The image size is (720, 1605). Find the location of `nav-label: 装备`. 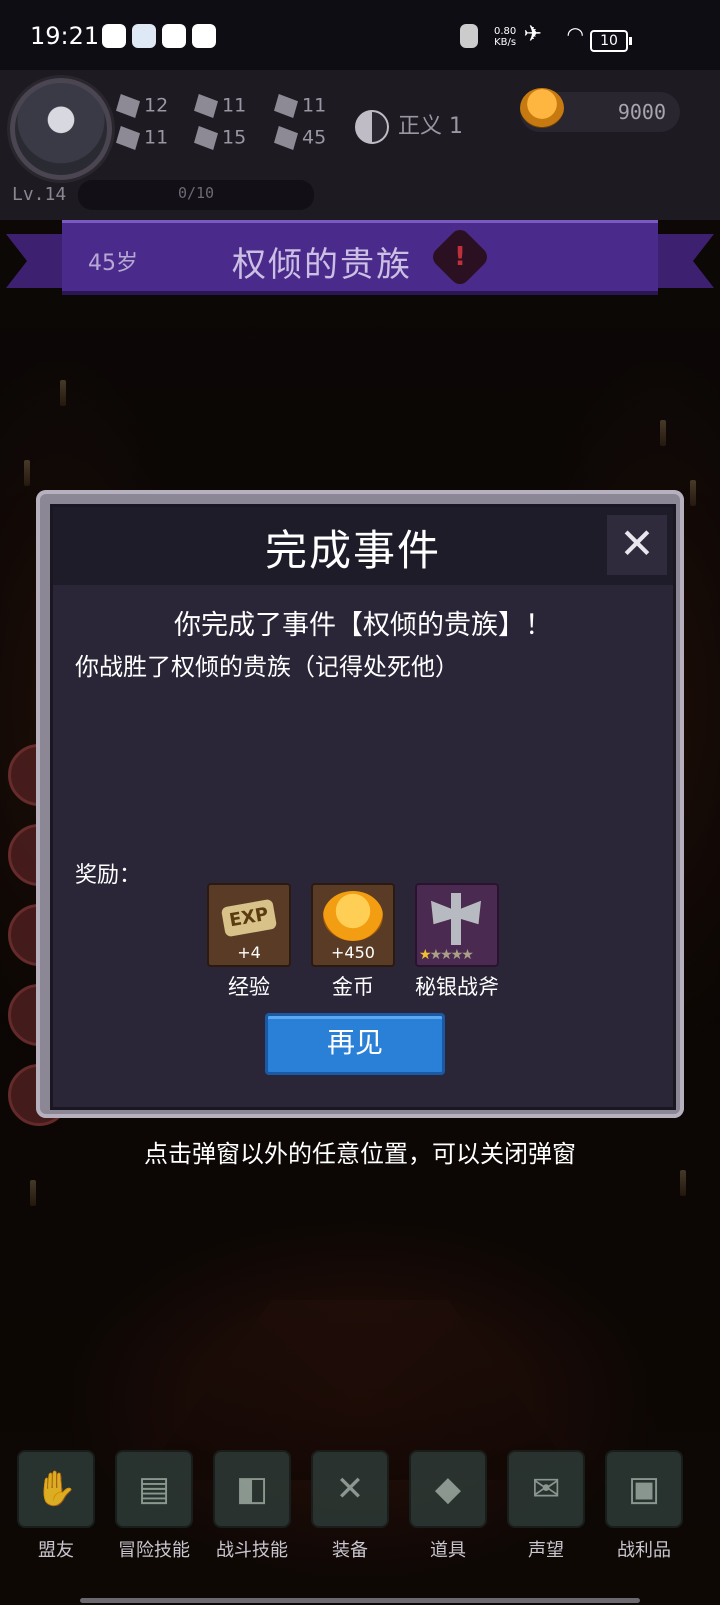

nav-label: 装备 is located at coordinates (350, 1550).